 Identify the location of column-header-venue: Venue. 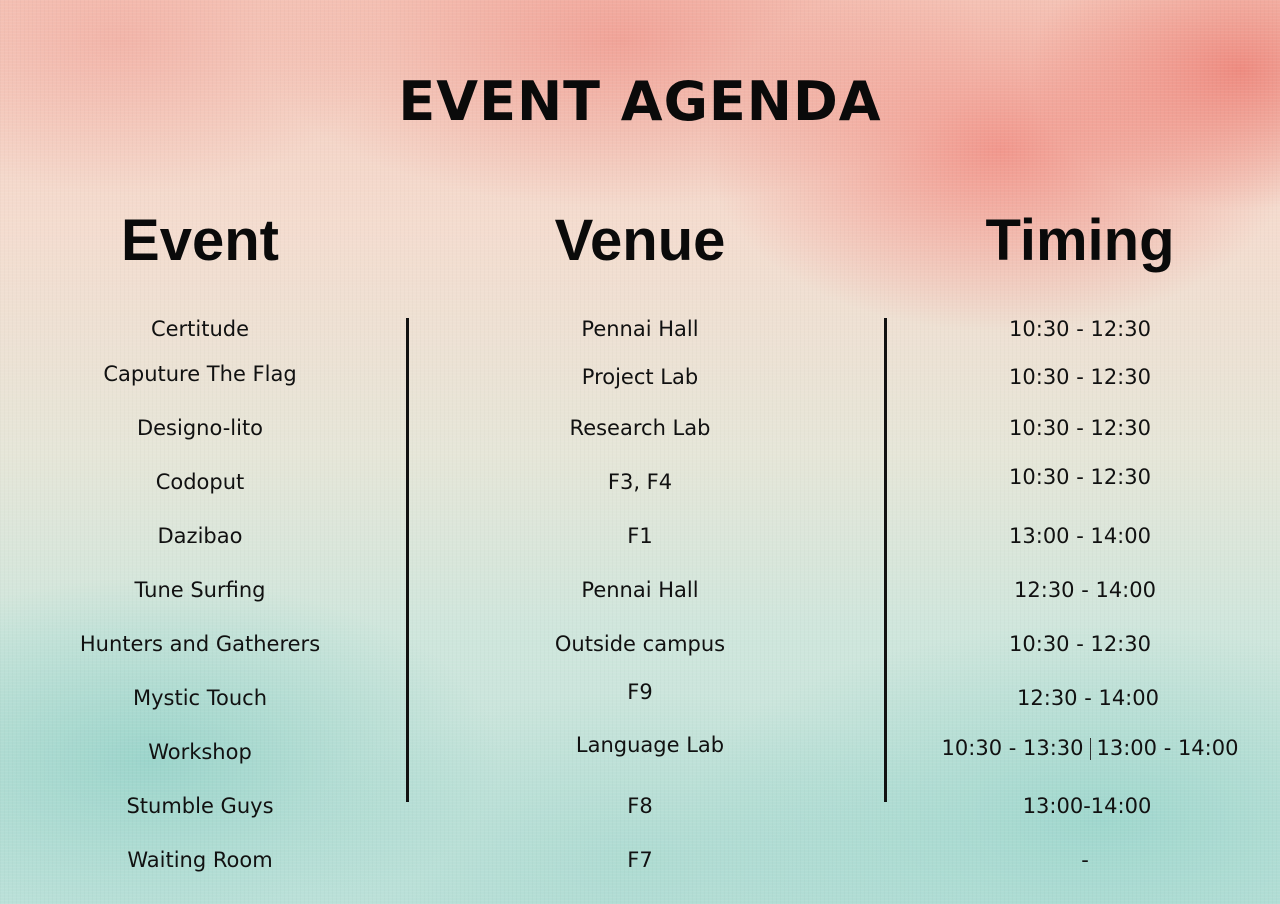
(640, 240).